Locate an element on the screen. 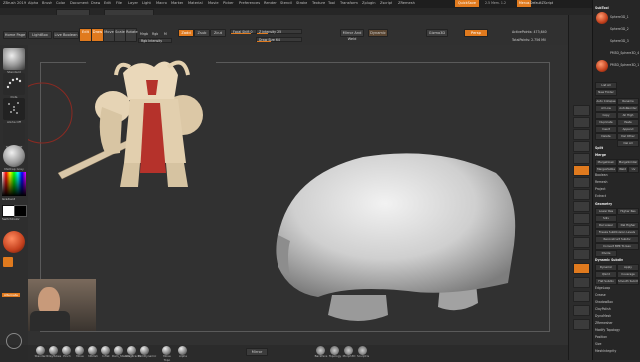 Image resolution: width=640 pixels, height=362 pixels. dynamesh-header: DynaMesh is located at coordinates (617, 316).